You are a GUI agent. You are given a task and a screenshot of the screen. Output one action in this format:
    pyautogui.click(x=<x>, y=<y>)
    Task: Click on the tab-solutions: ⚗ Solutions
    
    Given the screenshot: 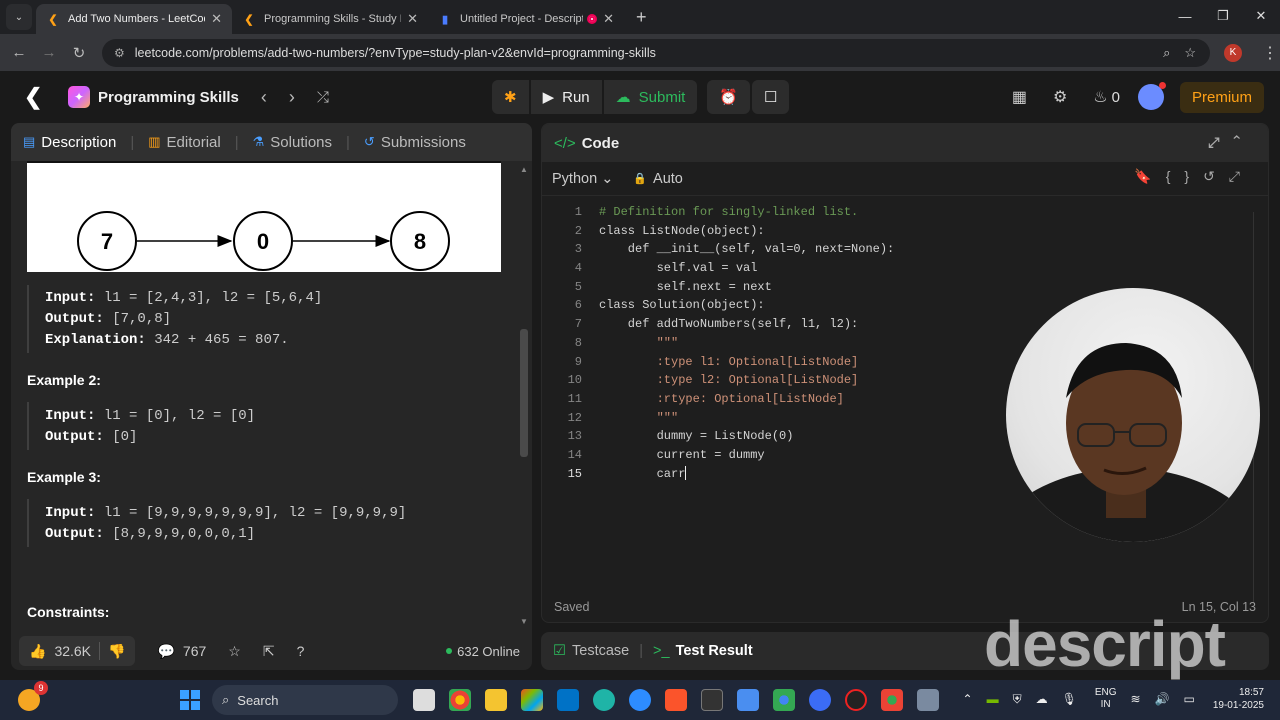 What is the action you would take?
    pyautogui.click(x=292, y=142)
    